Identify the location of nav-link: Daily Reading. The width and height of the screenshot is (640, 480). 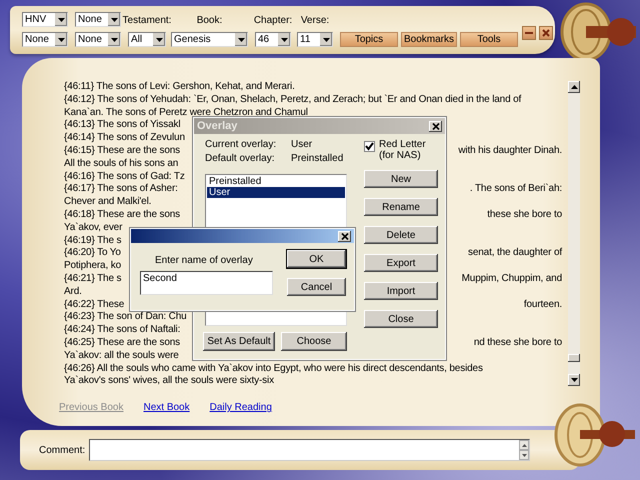
(241, 408).